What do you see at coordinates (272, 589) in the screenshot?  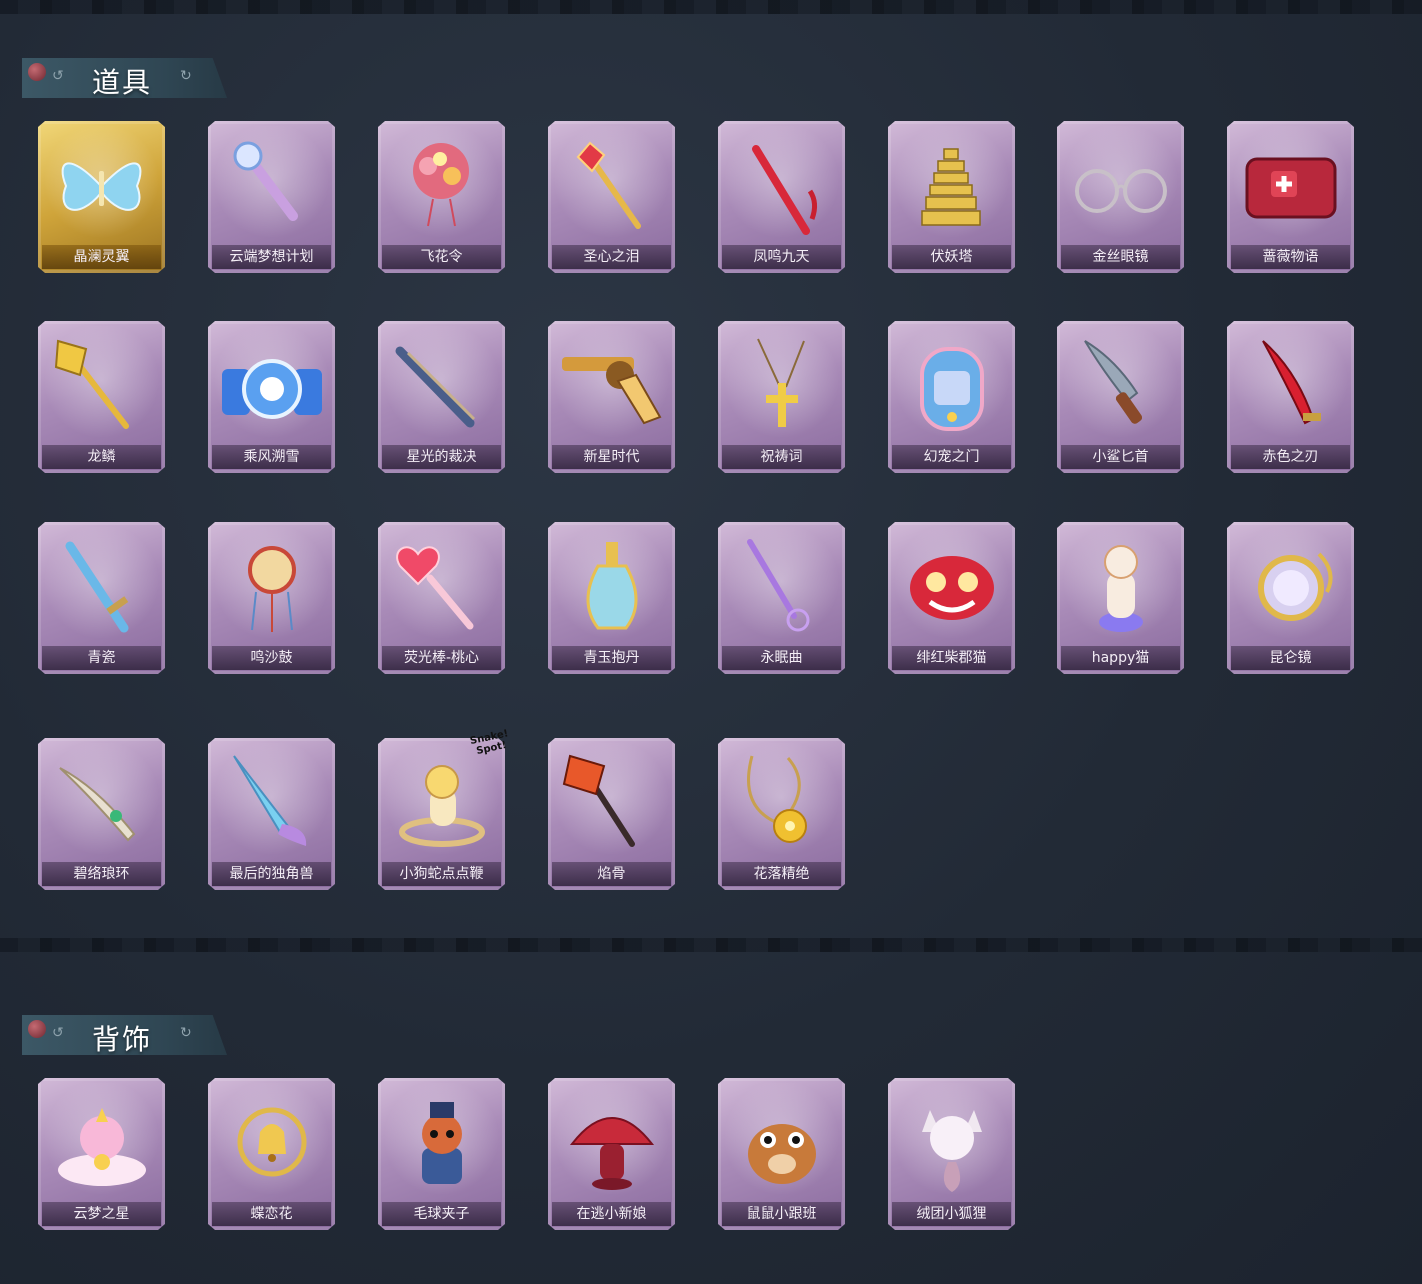 I see `sand-drum-icon` at bounding box center [272, 589].